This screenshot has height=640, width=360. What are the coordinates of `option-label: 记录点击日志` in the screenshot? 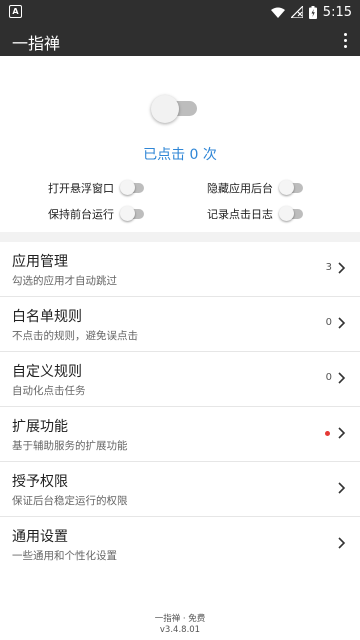 It's located at (240, 214).